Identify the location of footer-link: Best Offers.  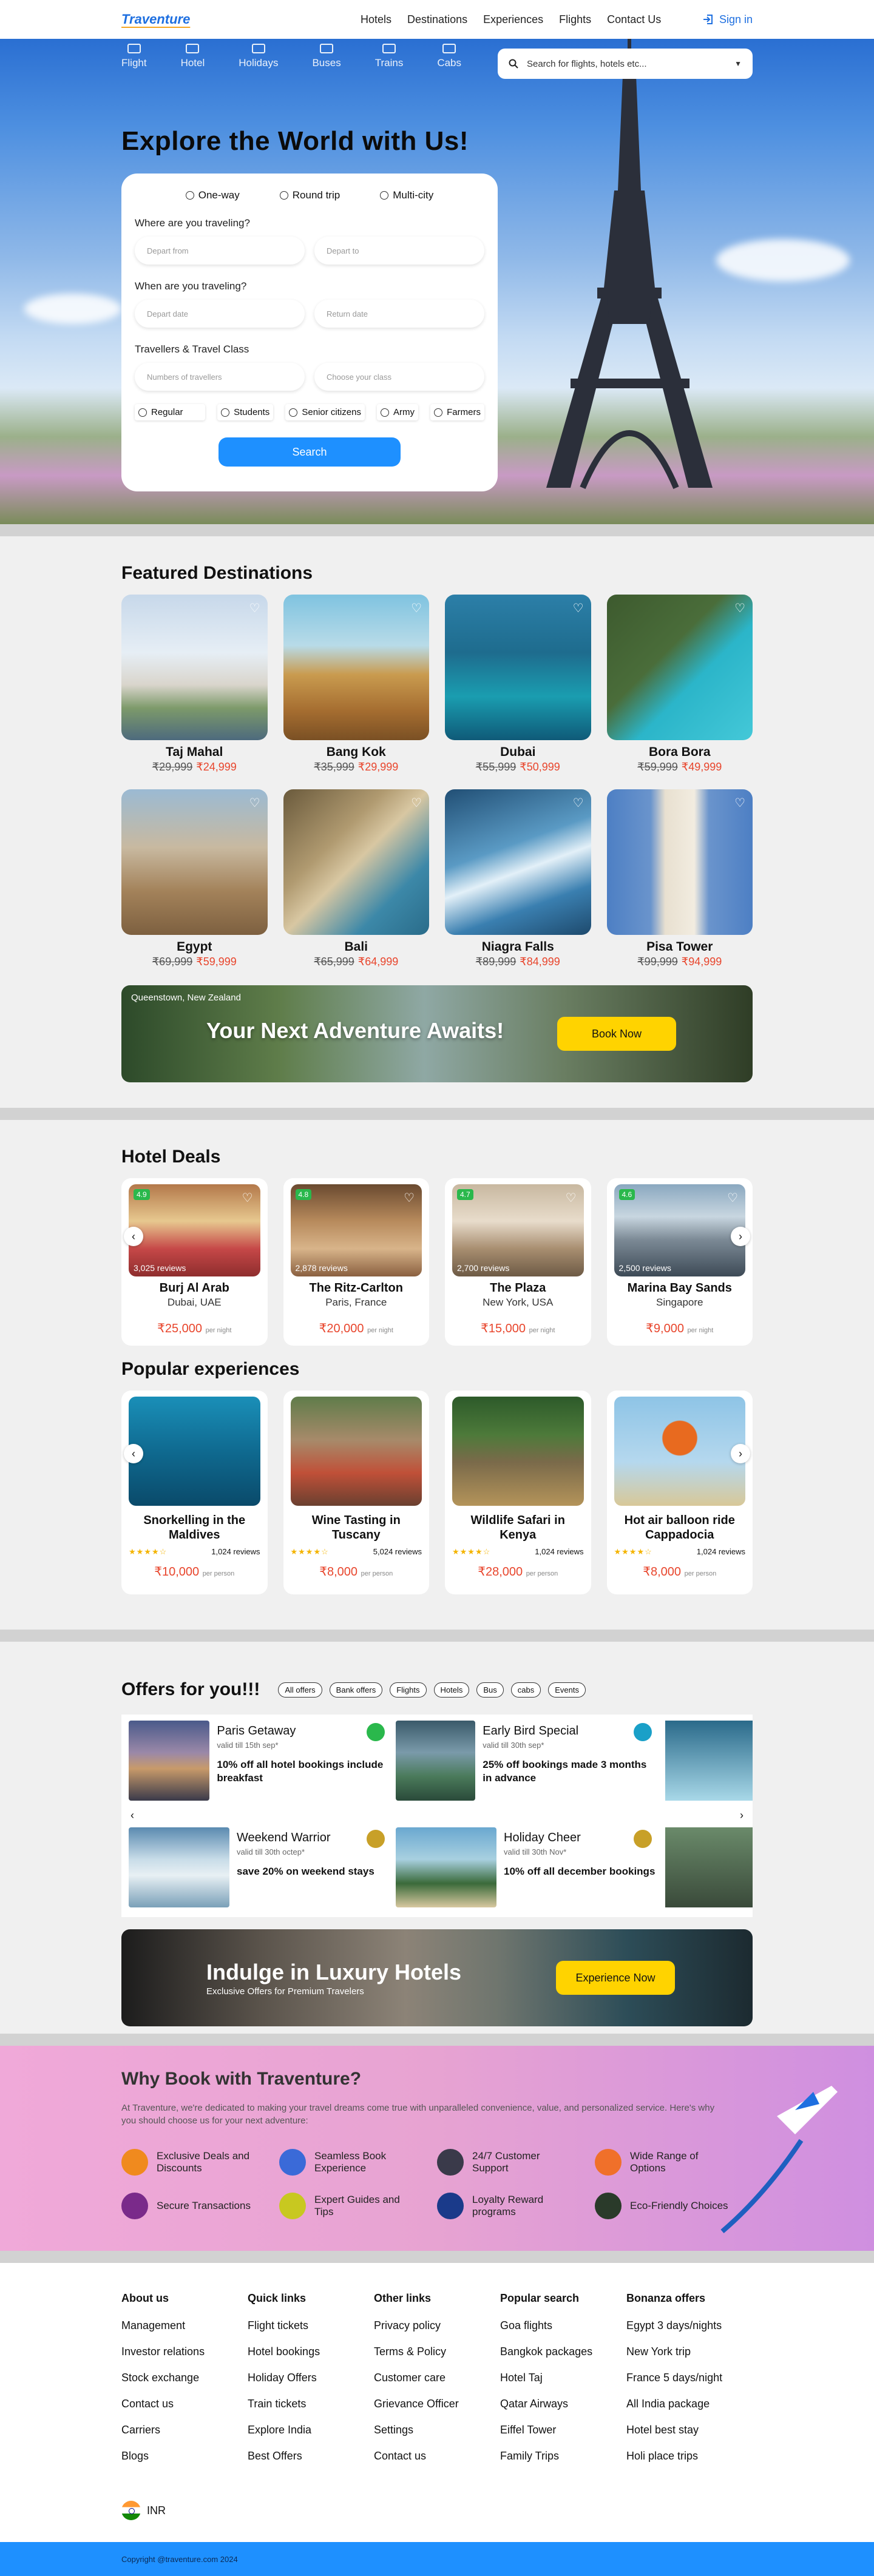
(311, 2456).